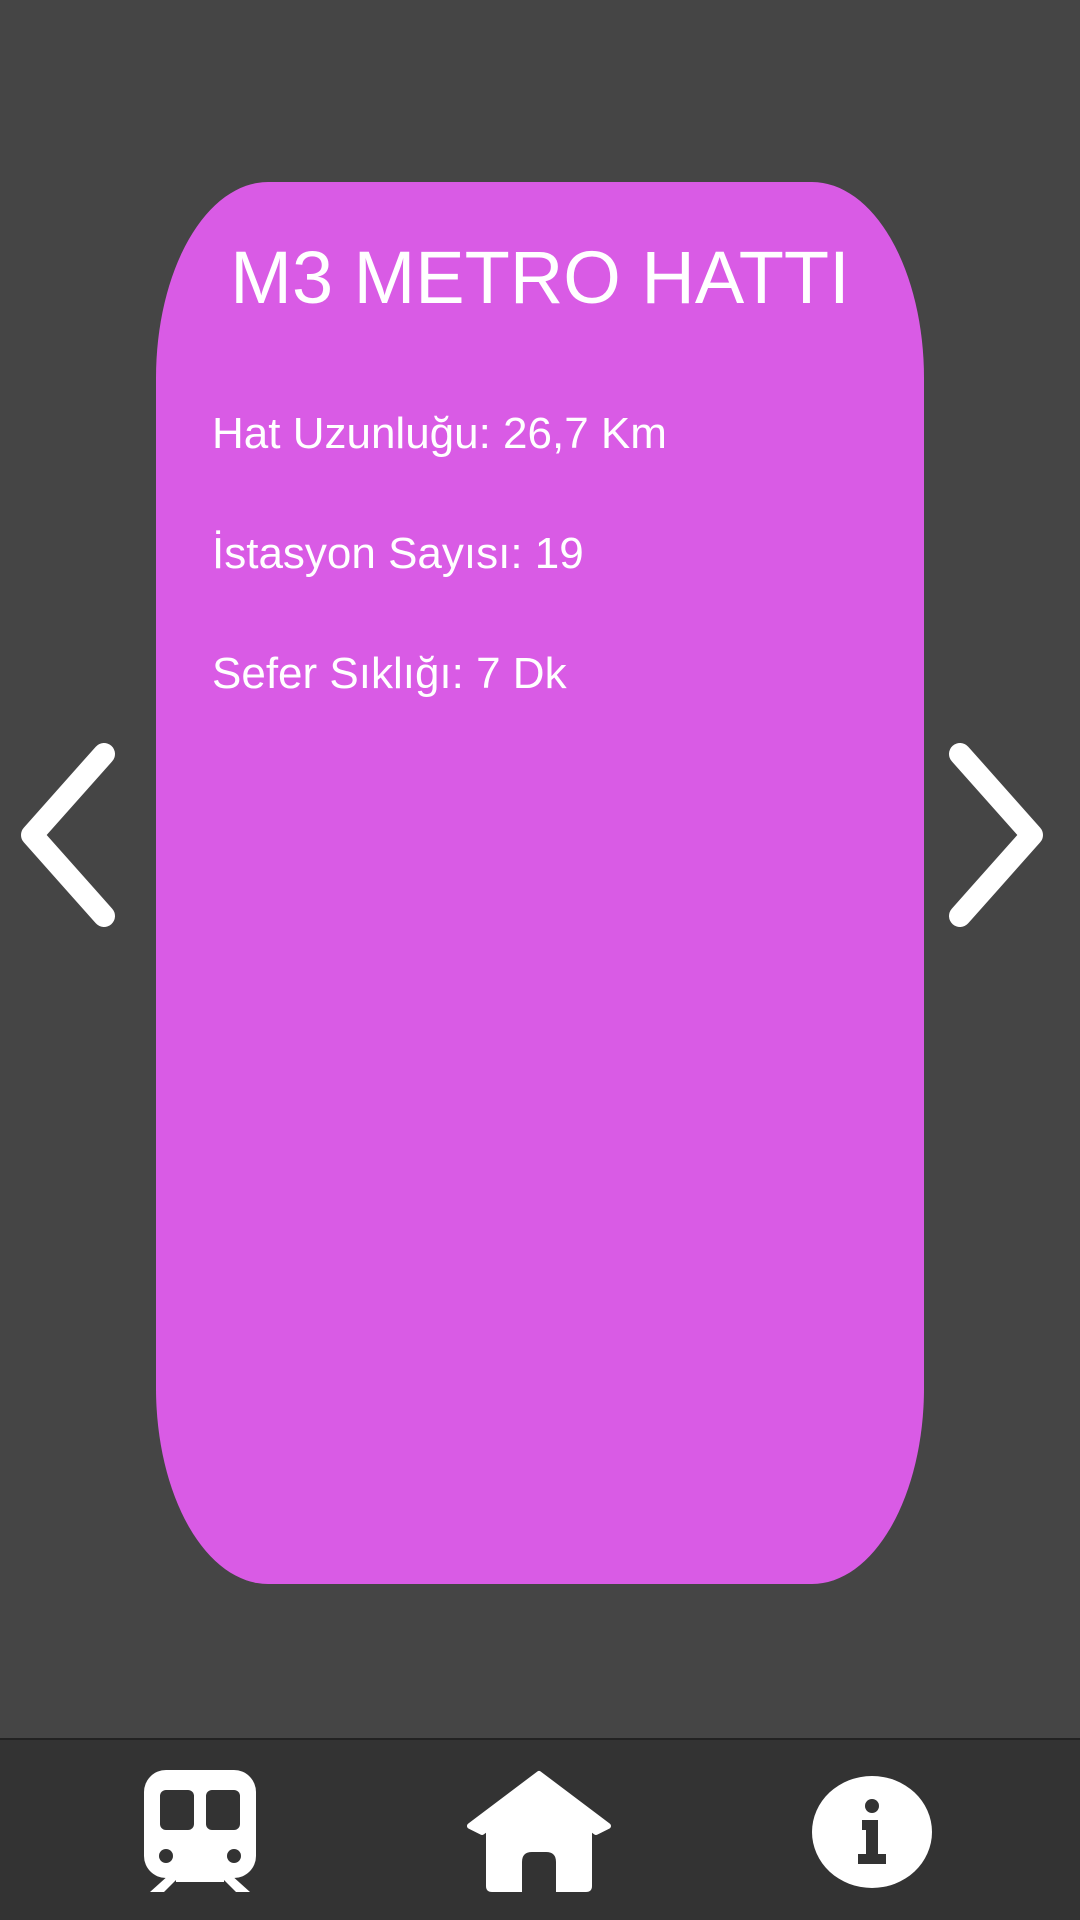  I want to click on next-line-button, so click(996, 835).